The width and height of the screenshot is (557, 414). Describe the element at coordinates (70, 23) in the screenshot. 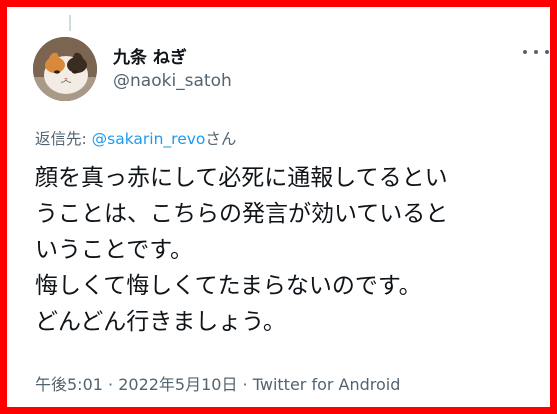

I see `thread-connector-line` at that location.